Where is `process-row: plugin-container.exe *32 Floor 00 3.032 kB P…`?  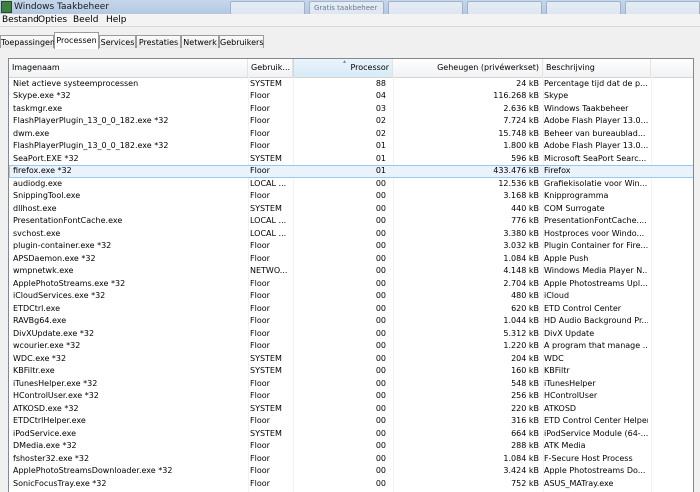 process-row: plugin-container.exe *32 Floor 00 3.032 kB P… is located at coordinates (351, 246).